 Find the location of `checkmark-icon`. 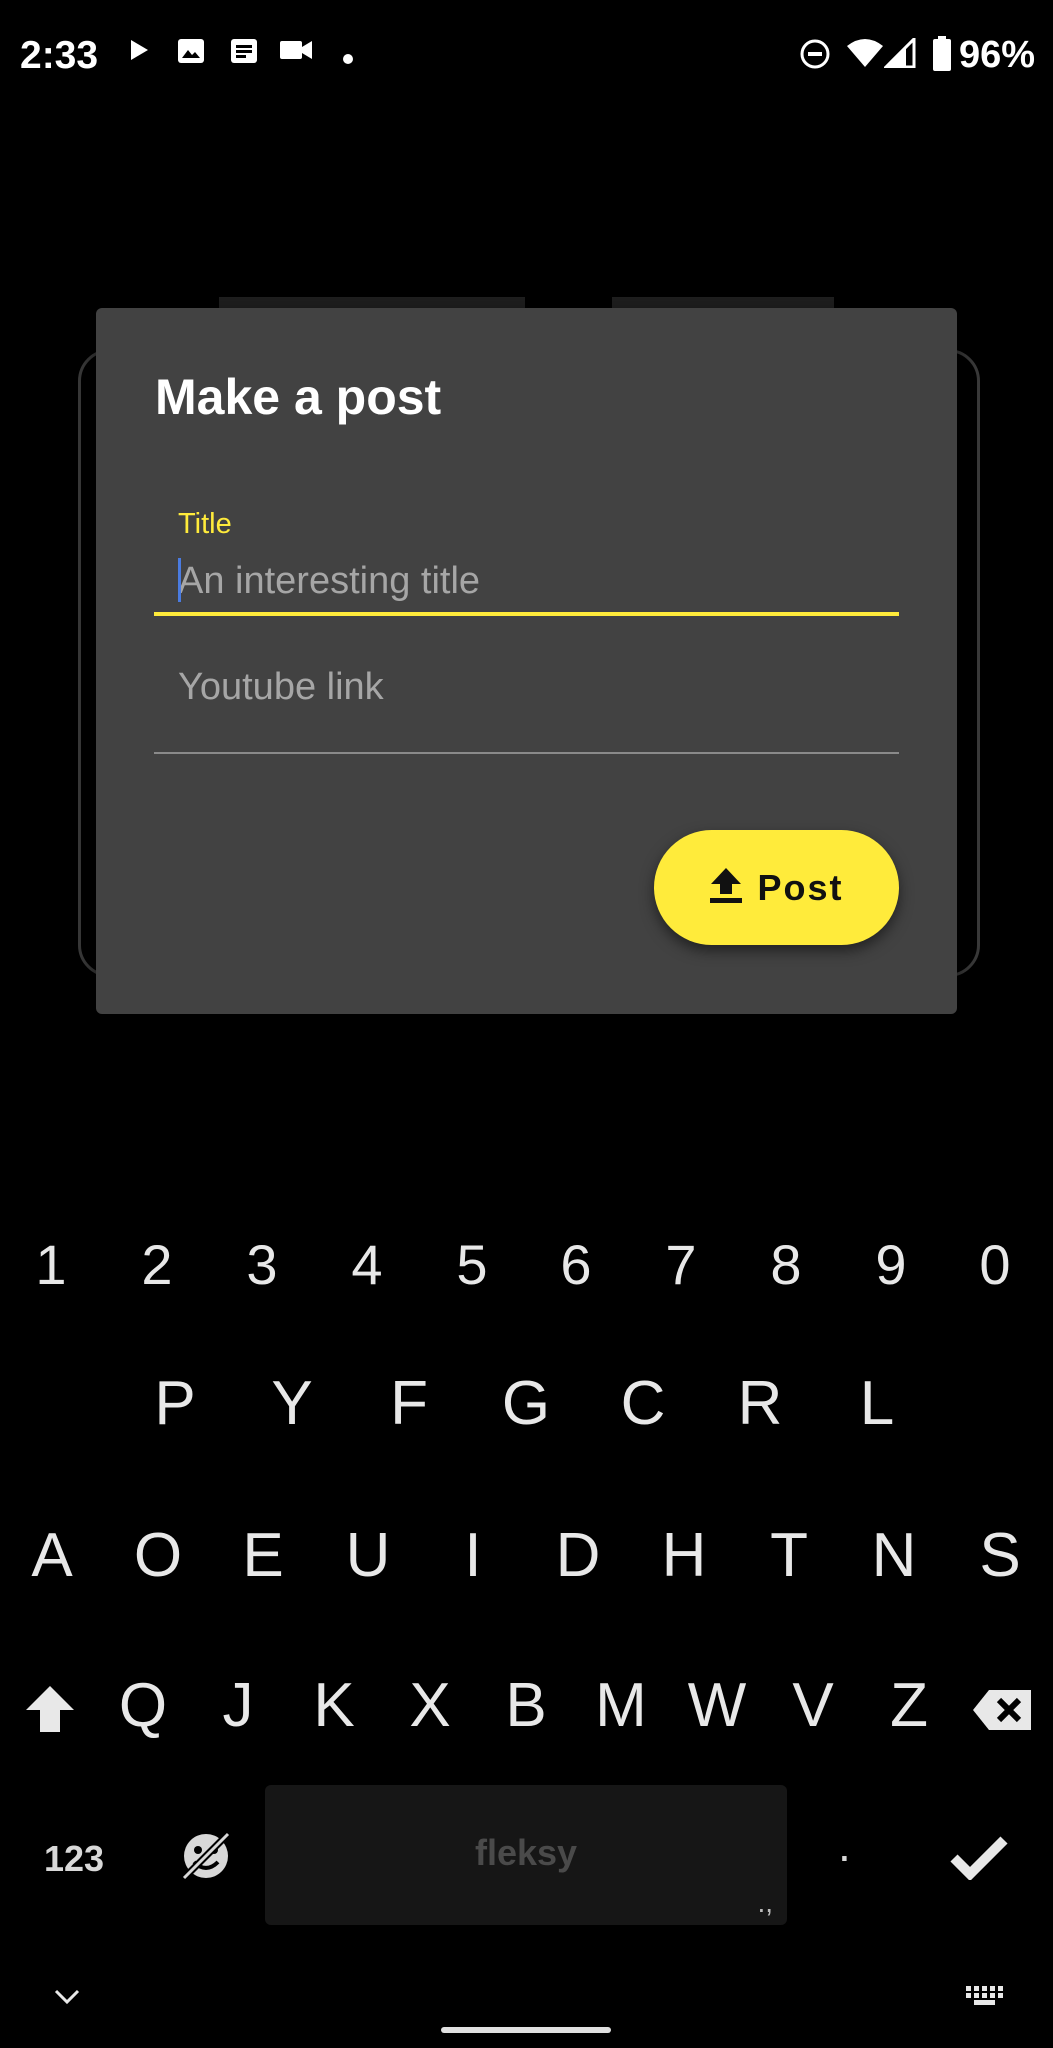

checkmark-icon is located at coordinates (979, 1860).